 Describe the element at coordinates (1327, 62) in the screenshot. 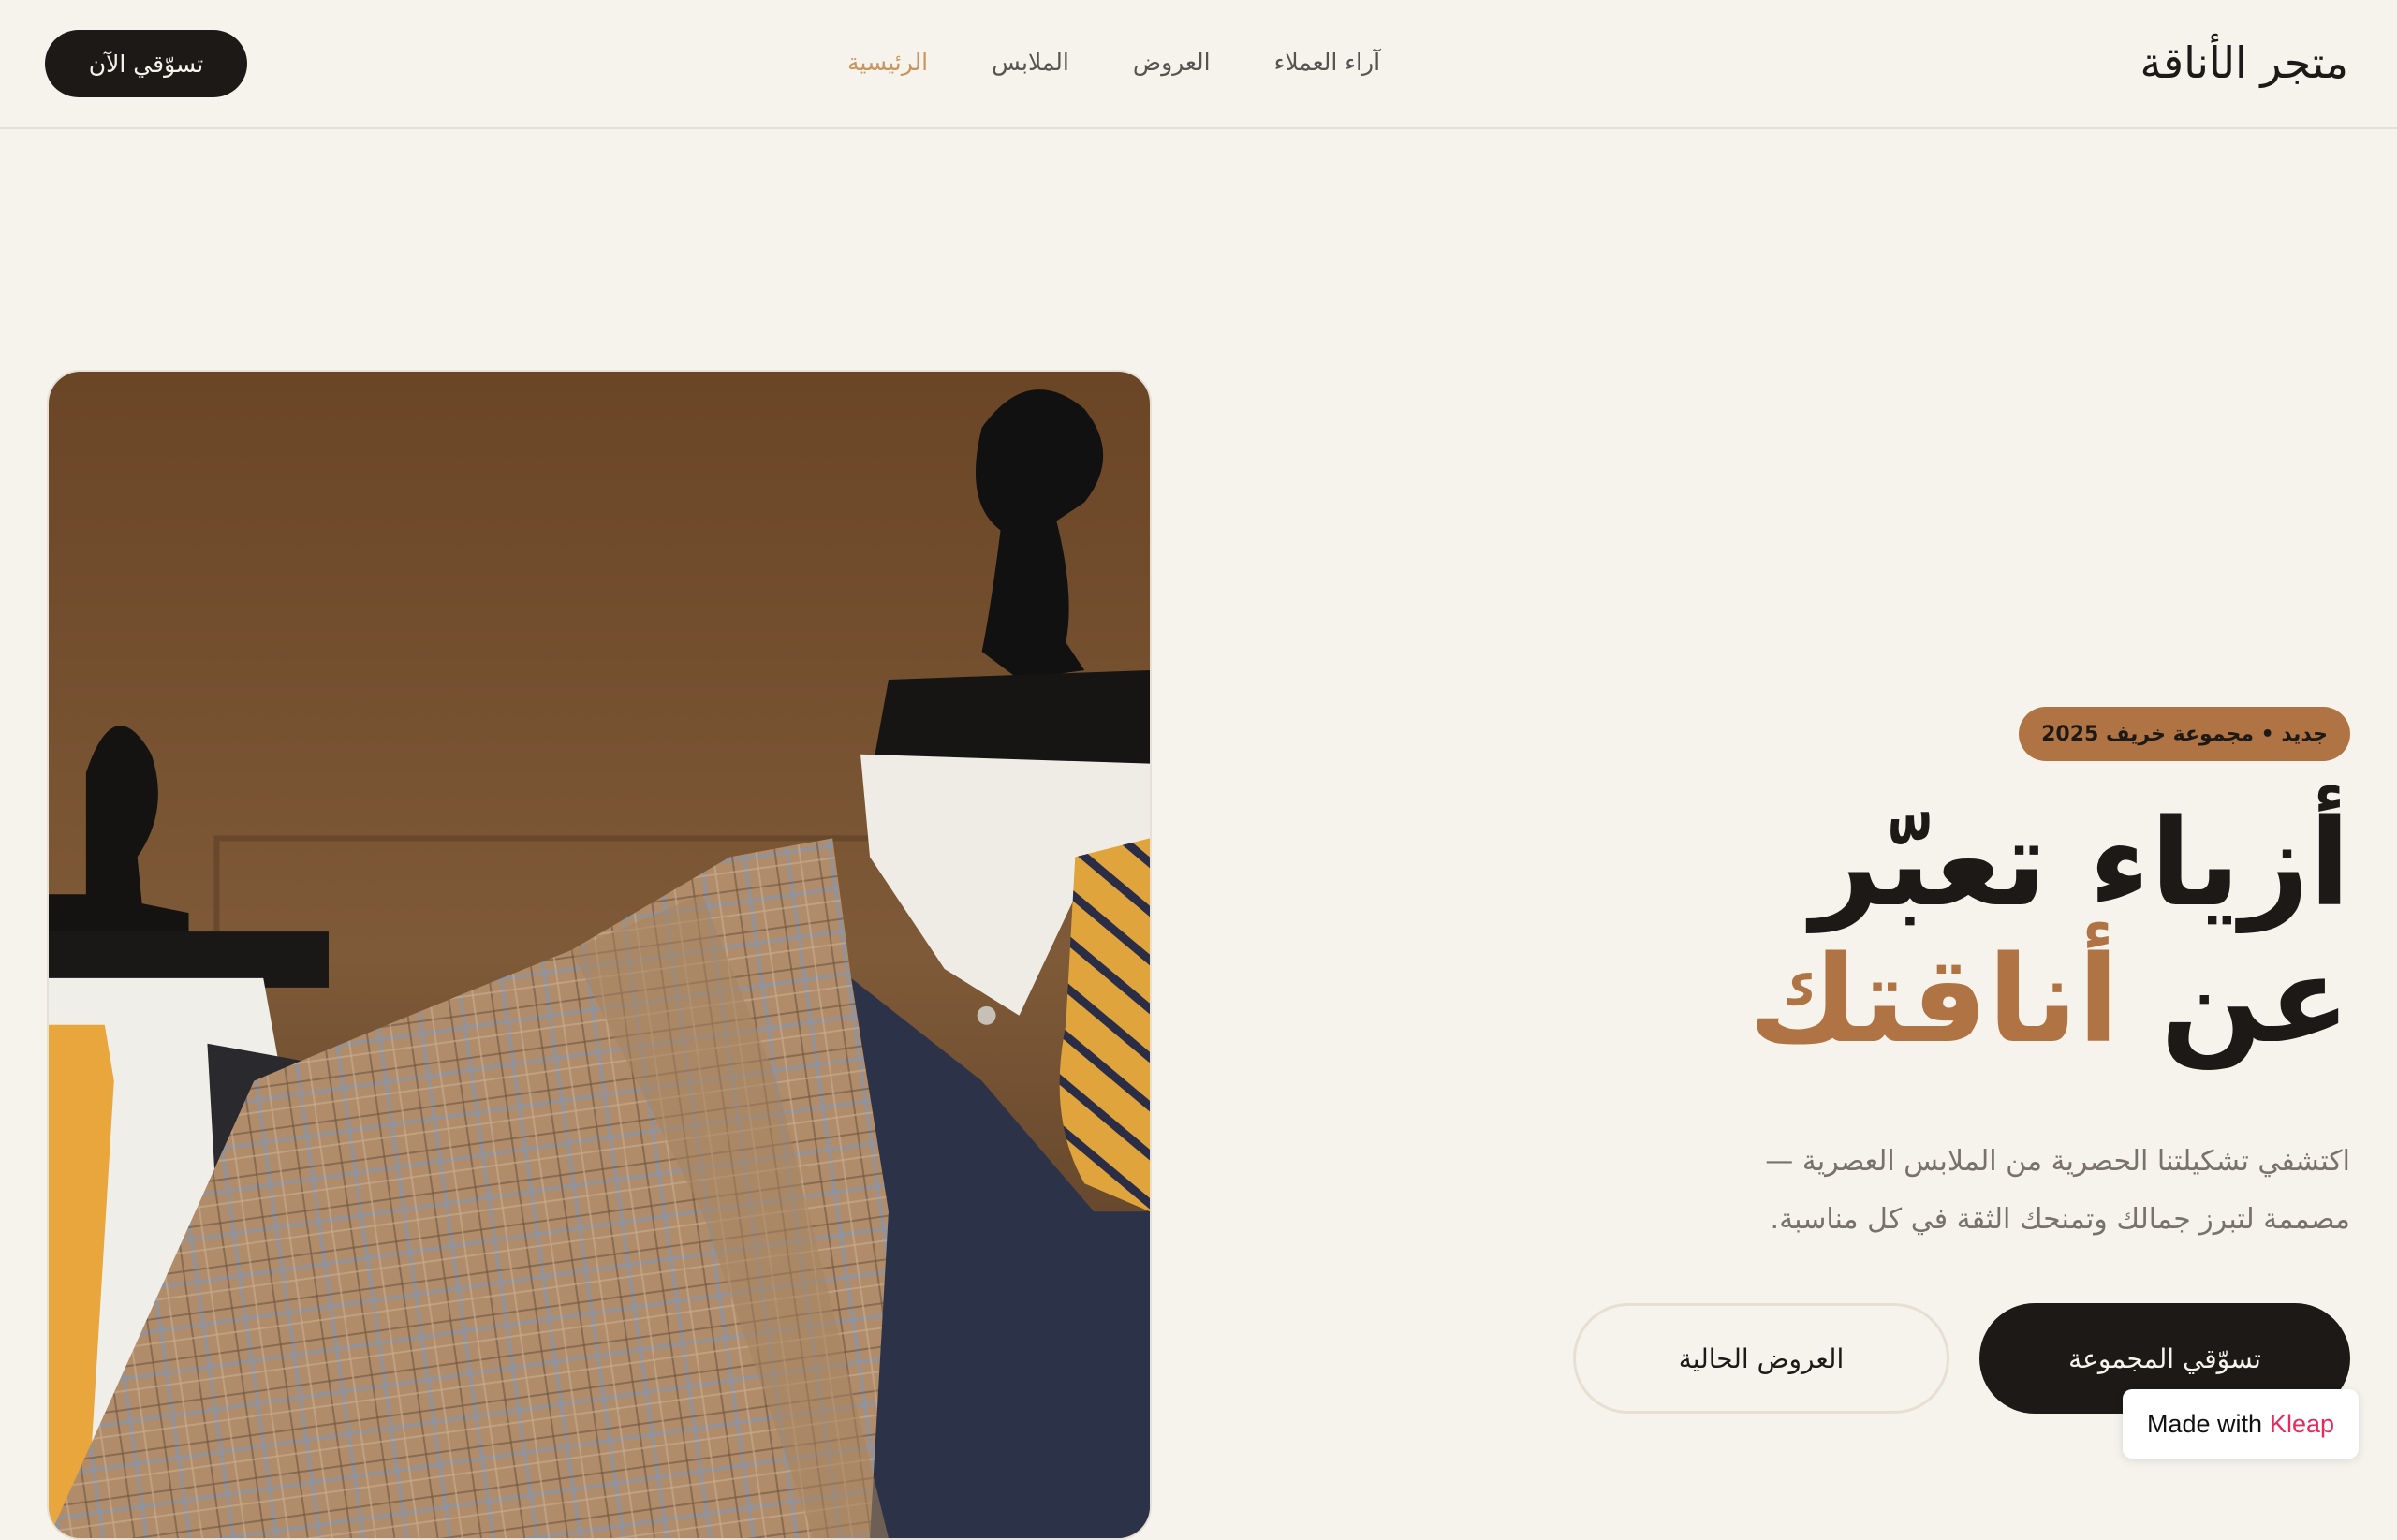

I see `nav-item-reviews: آراء العملاء` at that location.